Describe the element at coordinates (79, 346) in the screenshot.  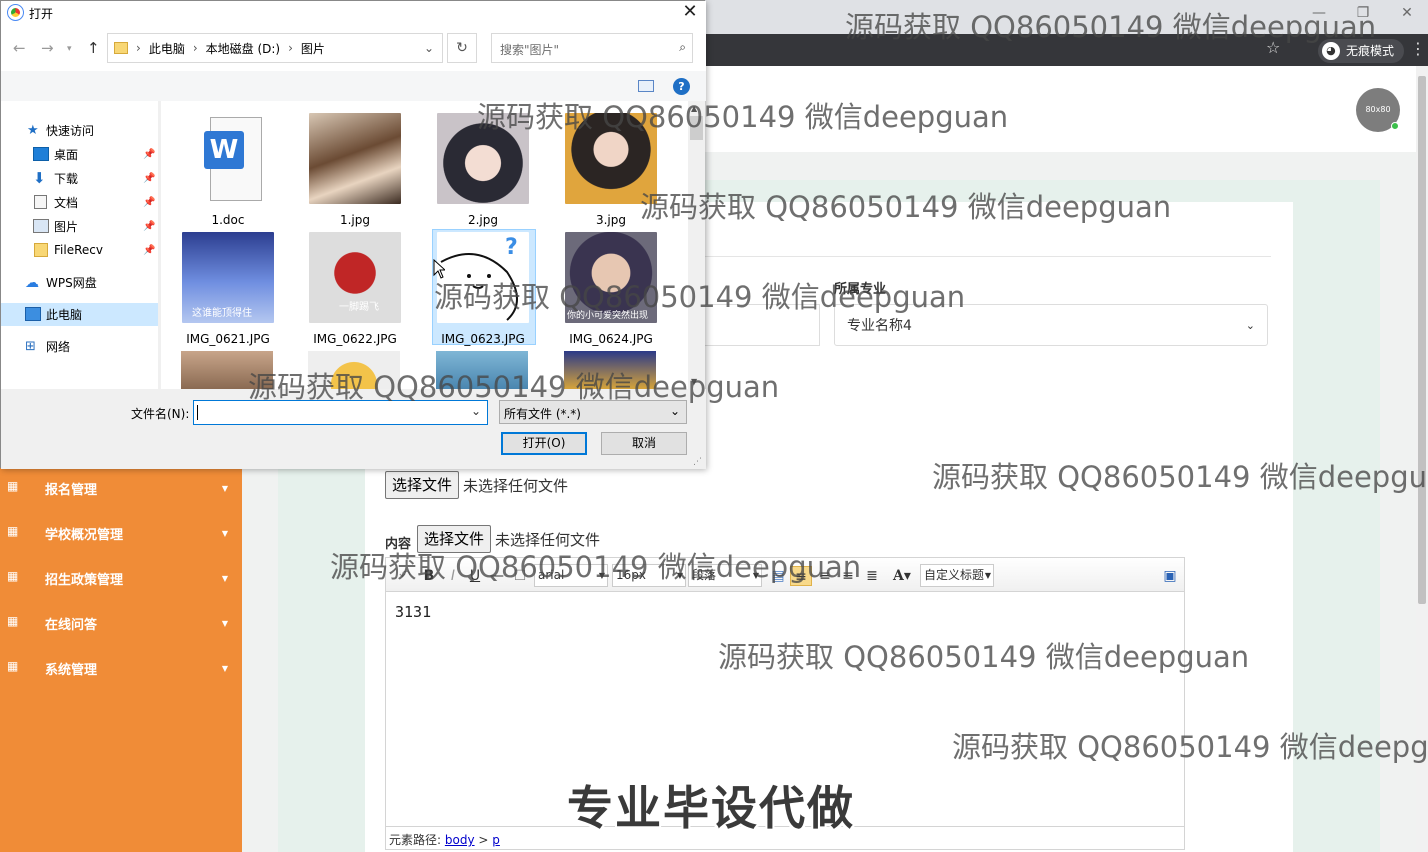
I see `nav-network: ⊞ 网络` at that location.